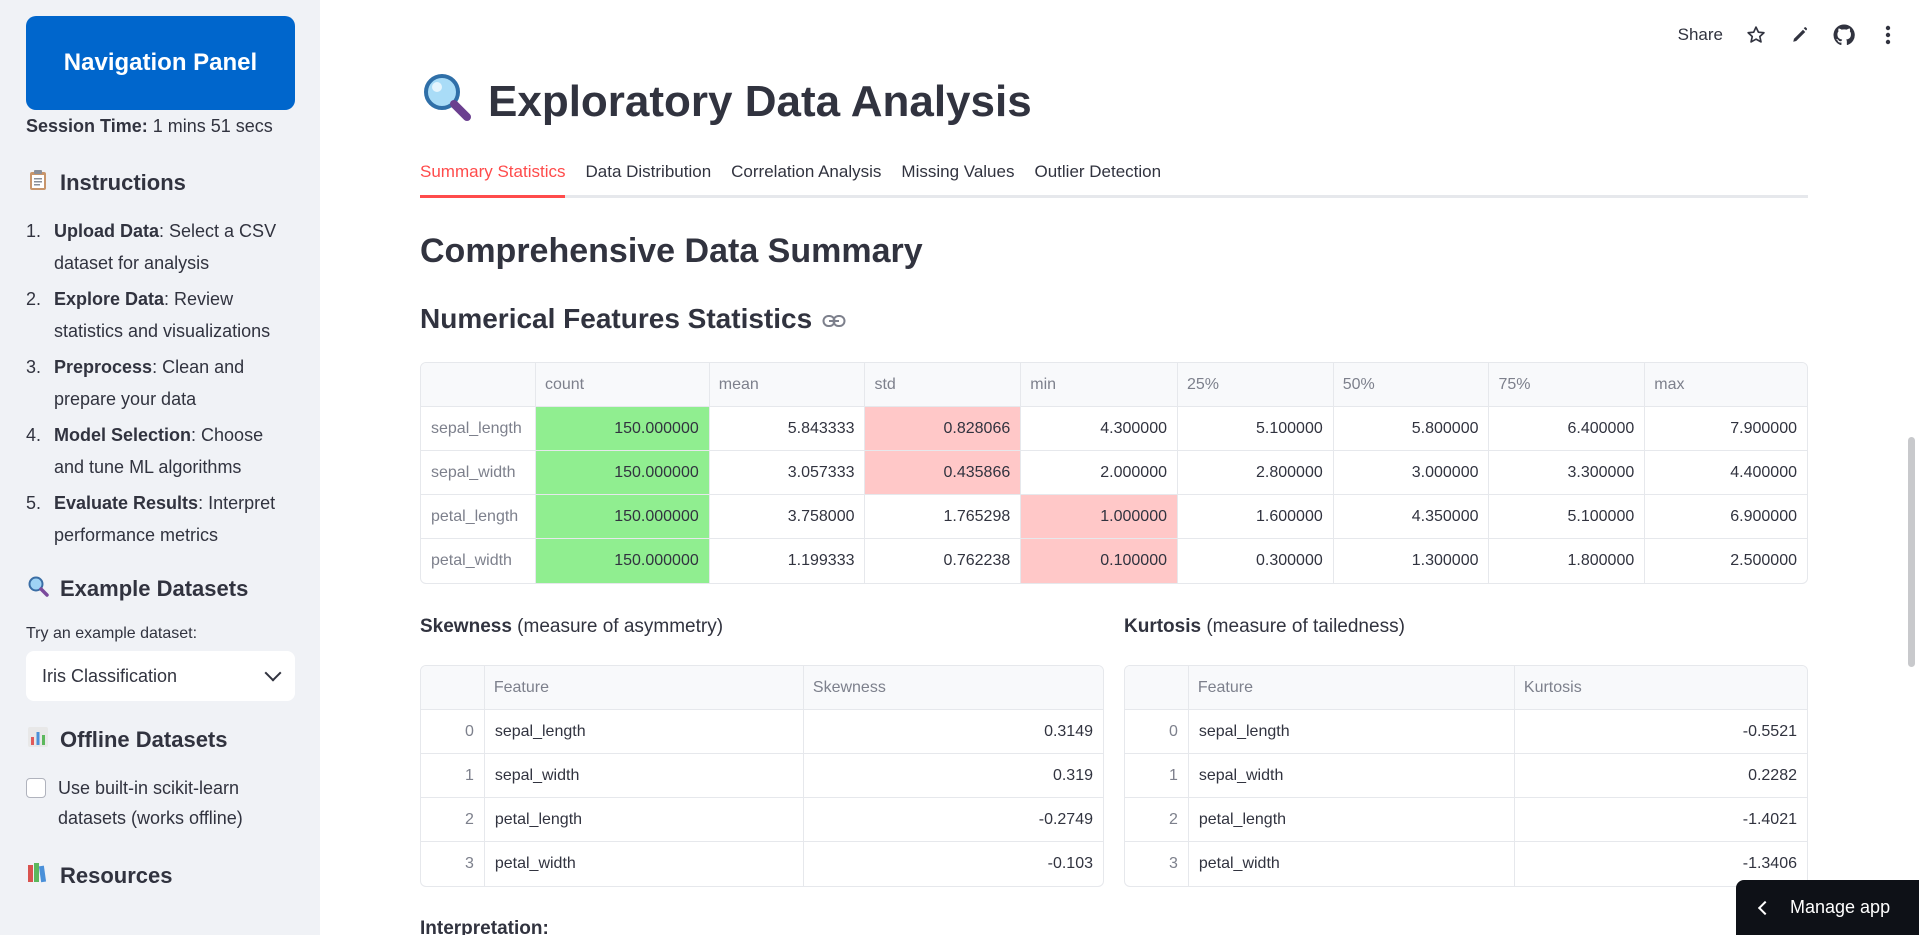 Image resolution: width=1919 pixels, height=935 pixels. What do you see at coordinates (273, 673) in the screenshot?
I see `chevron-down-icon` at bounding box center [273, 673].